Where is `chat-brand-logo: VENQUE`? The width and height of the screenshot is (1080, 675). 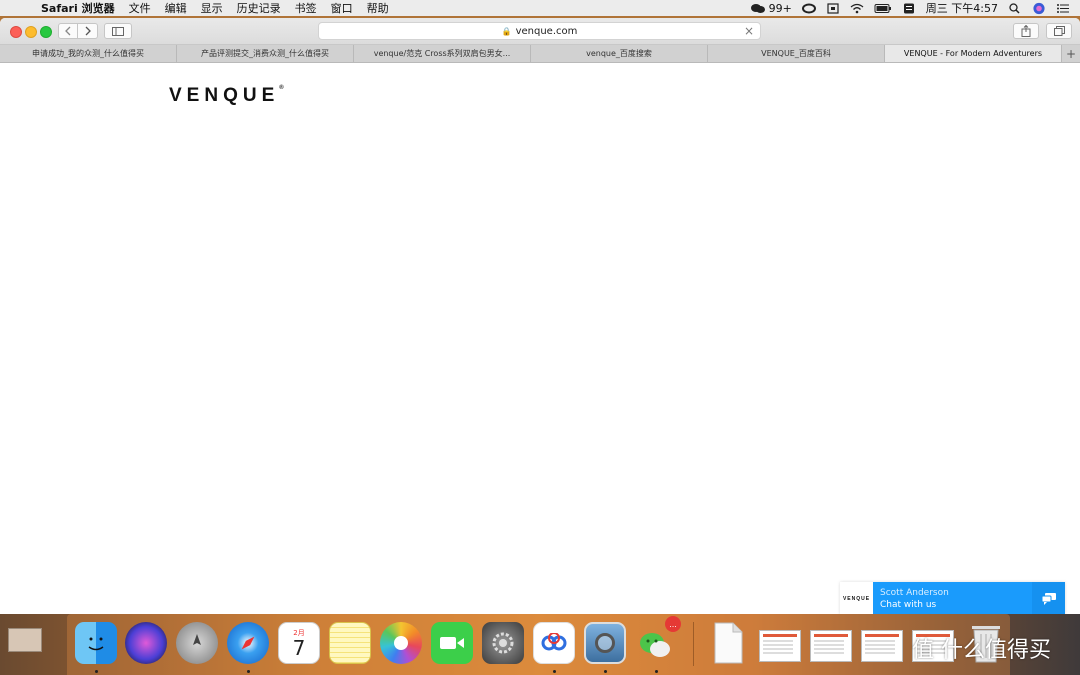 chat-brand-logo: VENQUE is located at coordinates (856, 598).